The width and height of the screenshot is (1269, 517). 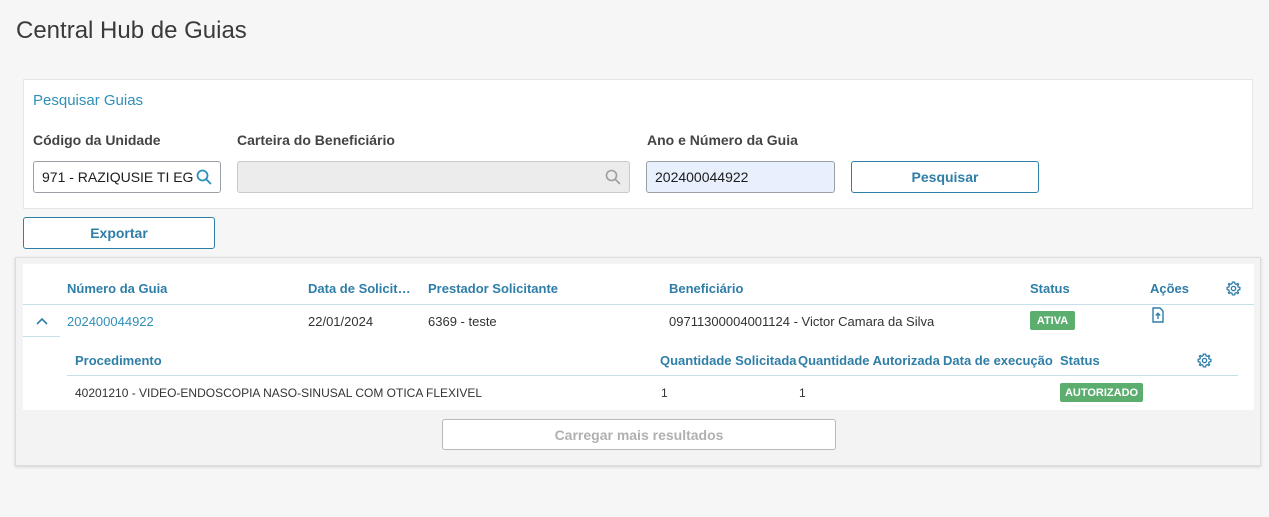 I want to click on guide-number-value: 202400044922, so click(x=702, y=177).